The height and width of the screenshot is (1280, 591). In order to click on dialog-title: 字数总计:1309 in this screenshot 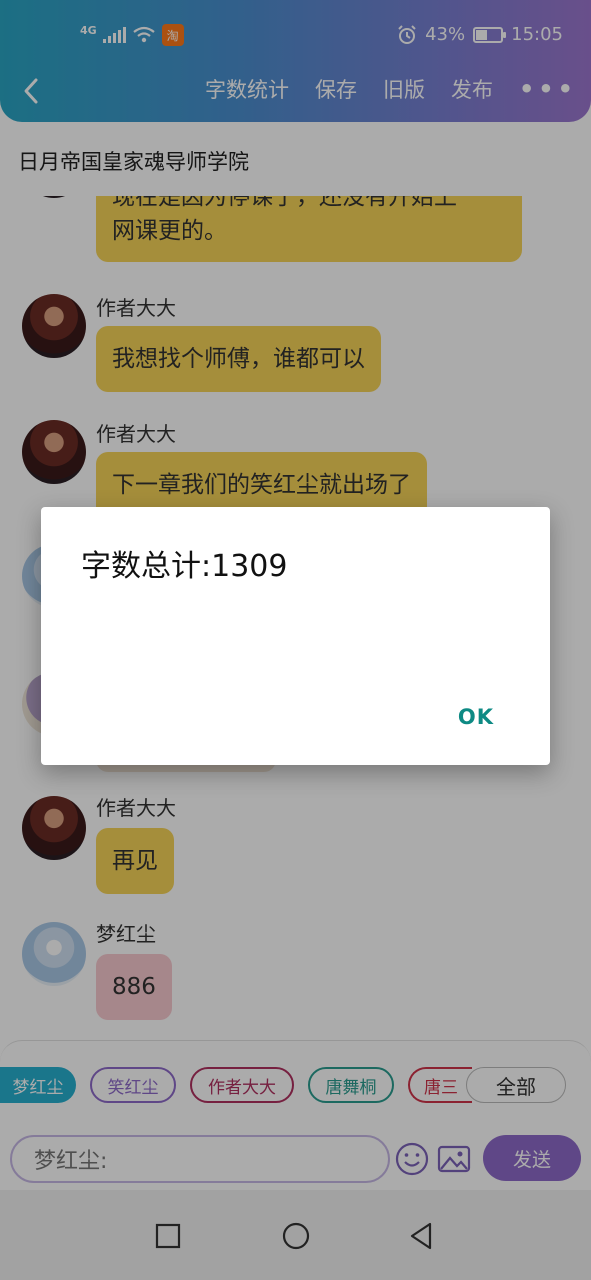, I will do `click(184, 566)`.